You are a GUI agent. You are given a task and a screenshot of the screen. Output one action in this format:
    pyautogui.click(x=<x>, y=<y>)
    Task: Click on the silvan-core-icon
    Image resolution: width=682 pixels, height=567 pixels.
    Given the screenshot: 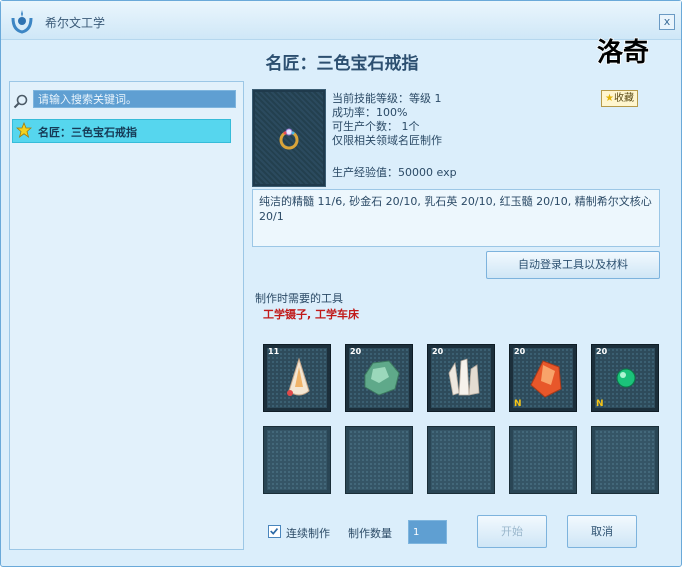 What is the action you would take?
    pyautogui.click(x=626, y=378)
    